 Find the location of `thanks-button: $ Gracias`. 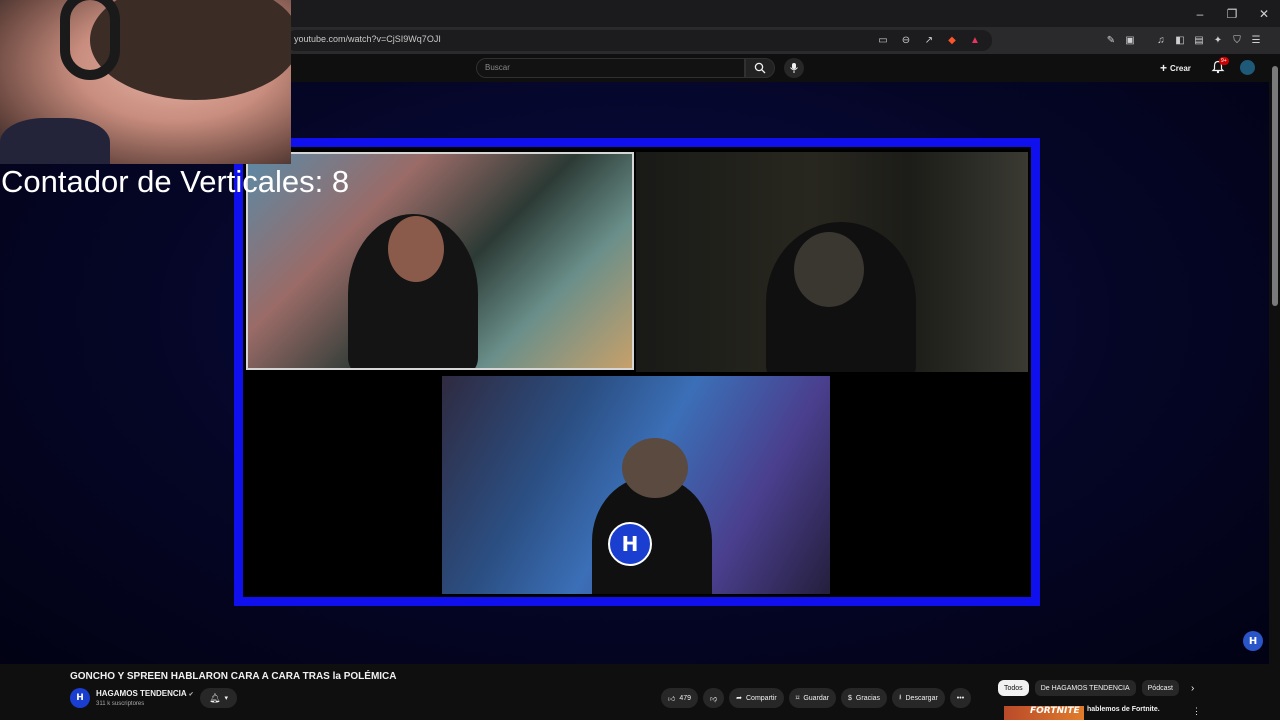

thanks-button: $ Gracias is located at coordinates (864, 698).